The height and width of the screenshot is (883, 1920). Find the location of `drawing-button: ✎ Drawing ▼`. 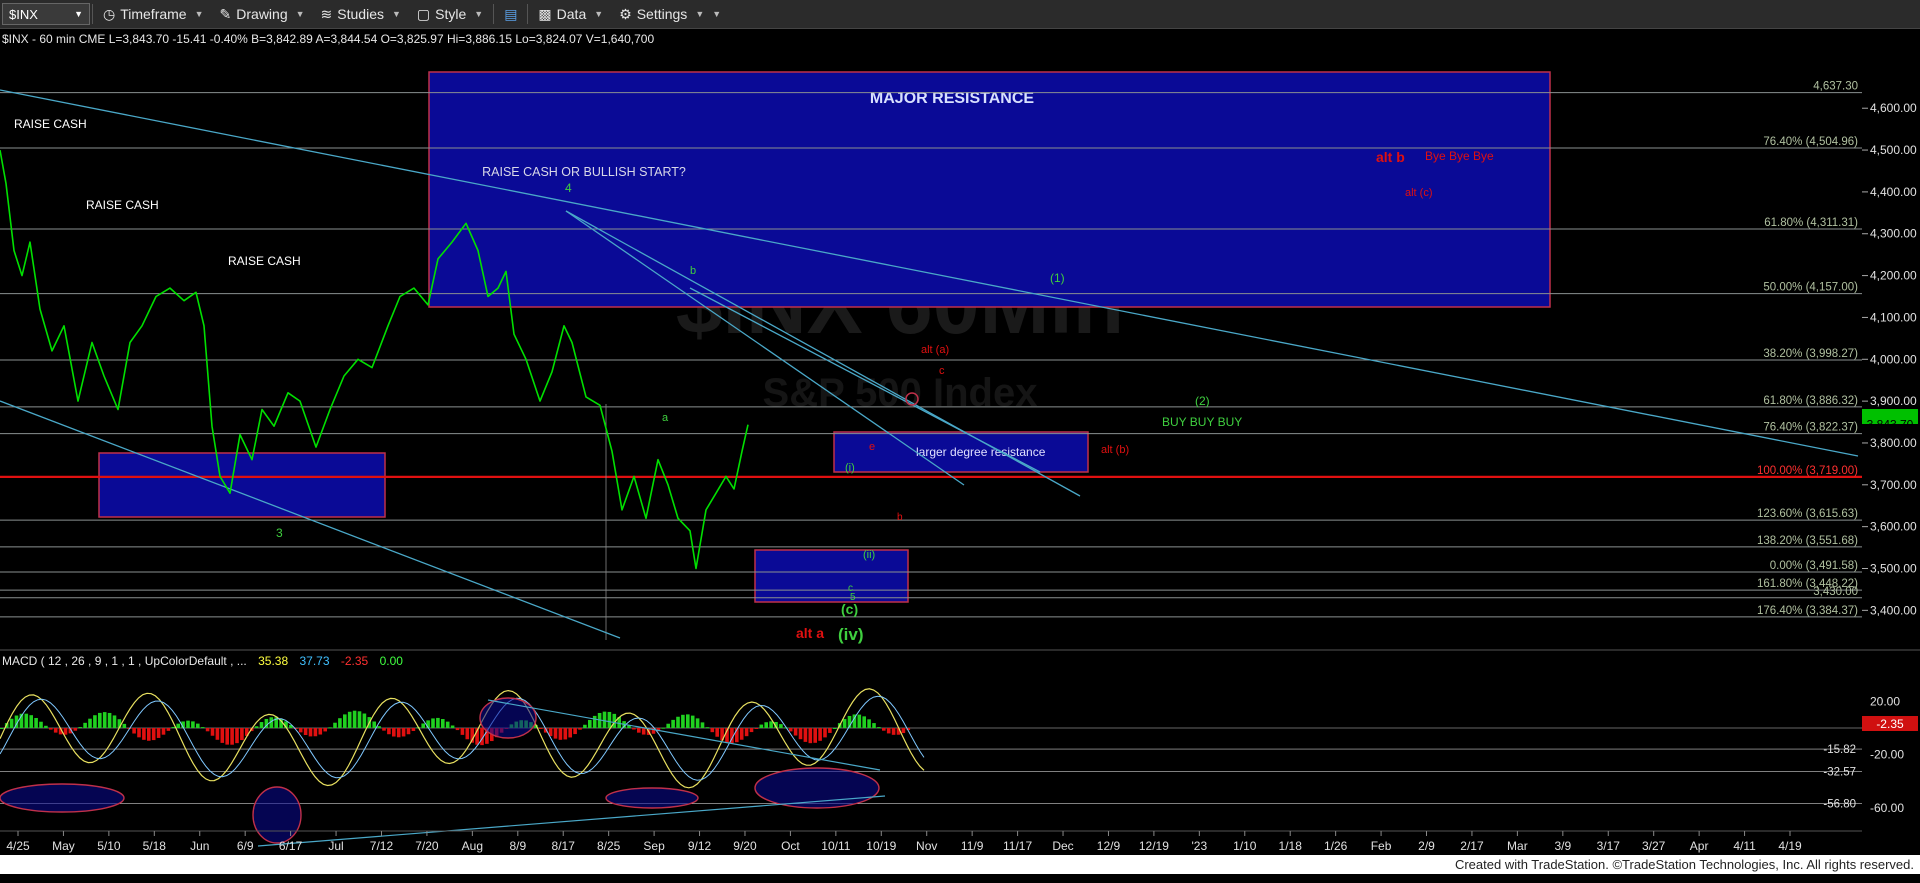

drawing-button: ✎ Drawing ▼ is located at coordinates (262, 14).